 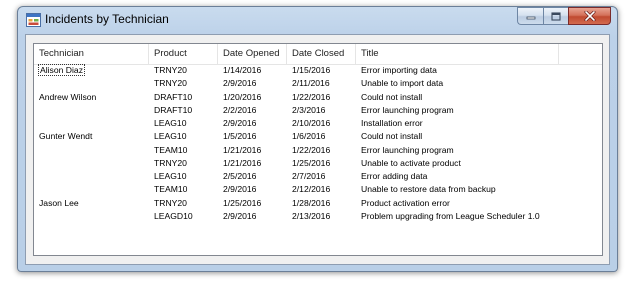 I want to click on maximize-icon, so click(x=556, y=16).